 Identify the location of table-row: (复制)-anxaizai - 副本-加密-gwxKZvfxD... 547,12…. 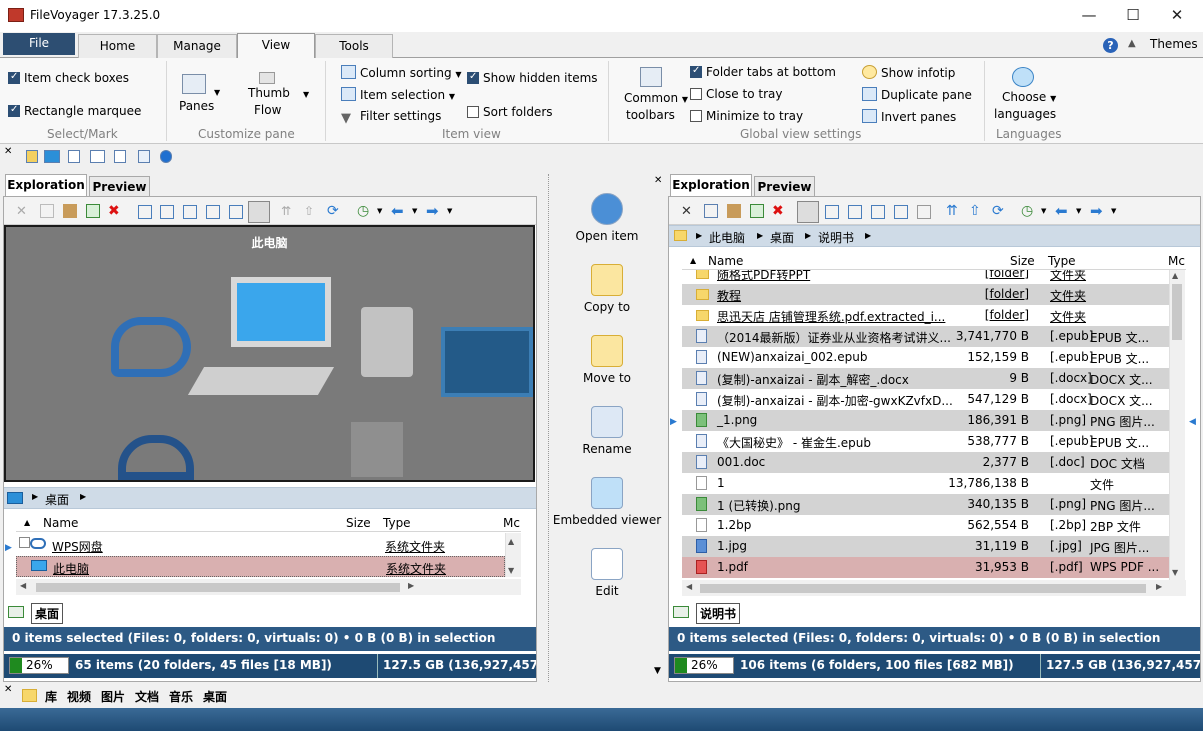
(925, 399).